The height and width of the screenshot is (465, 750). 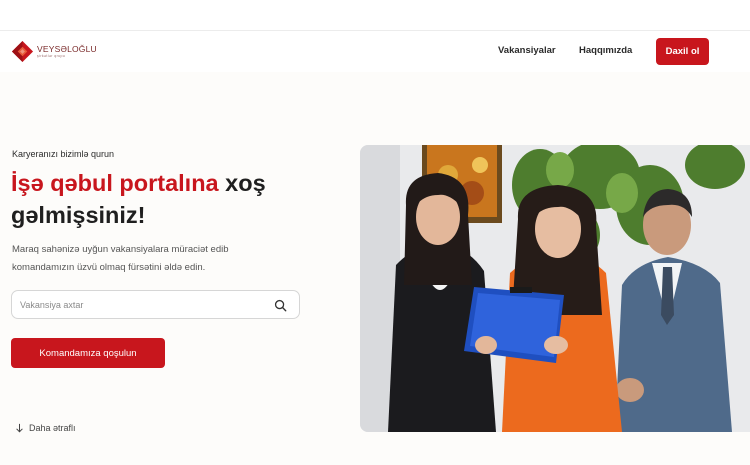 What do you see at coordinates (605, 50) in the screenshot?
I see `nav-link-about: Haqqımızda` at bounding box center [605, 50].